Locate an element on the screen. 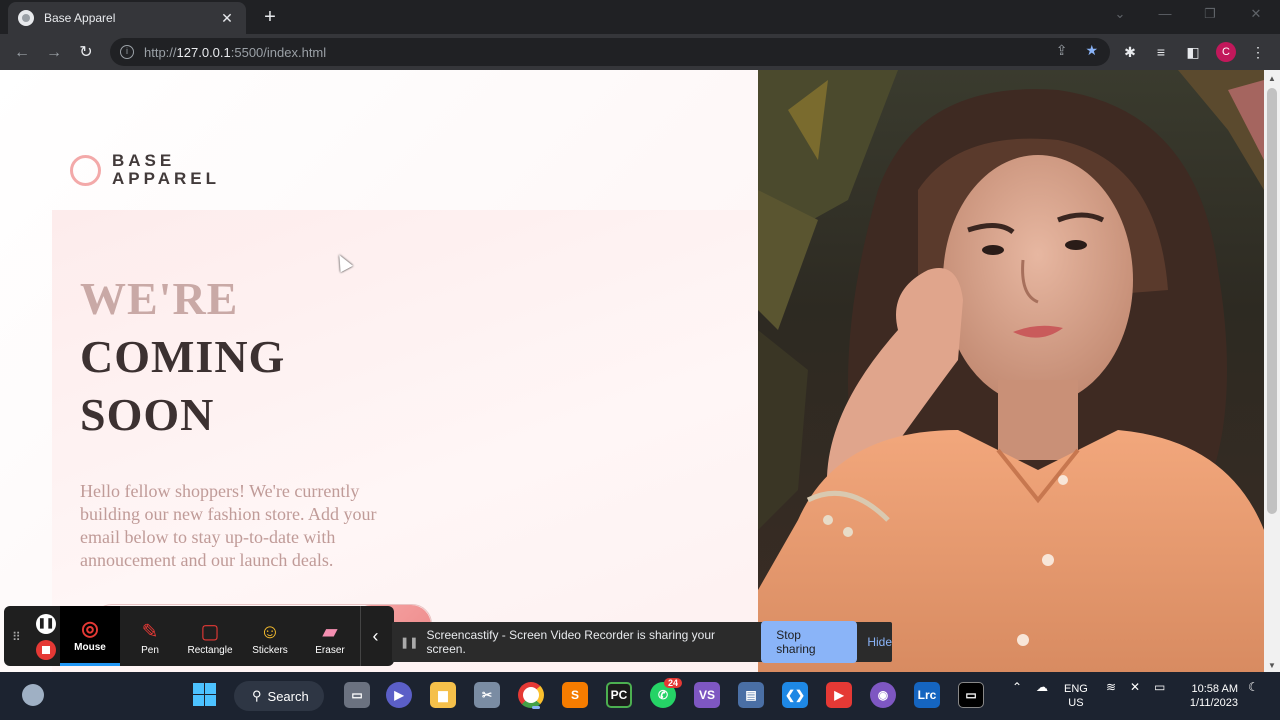  title-line-dark-2: SOON is located at coordinates (147, 414).